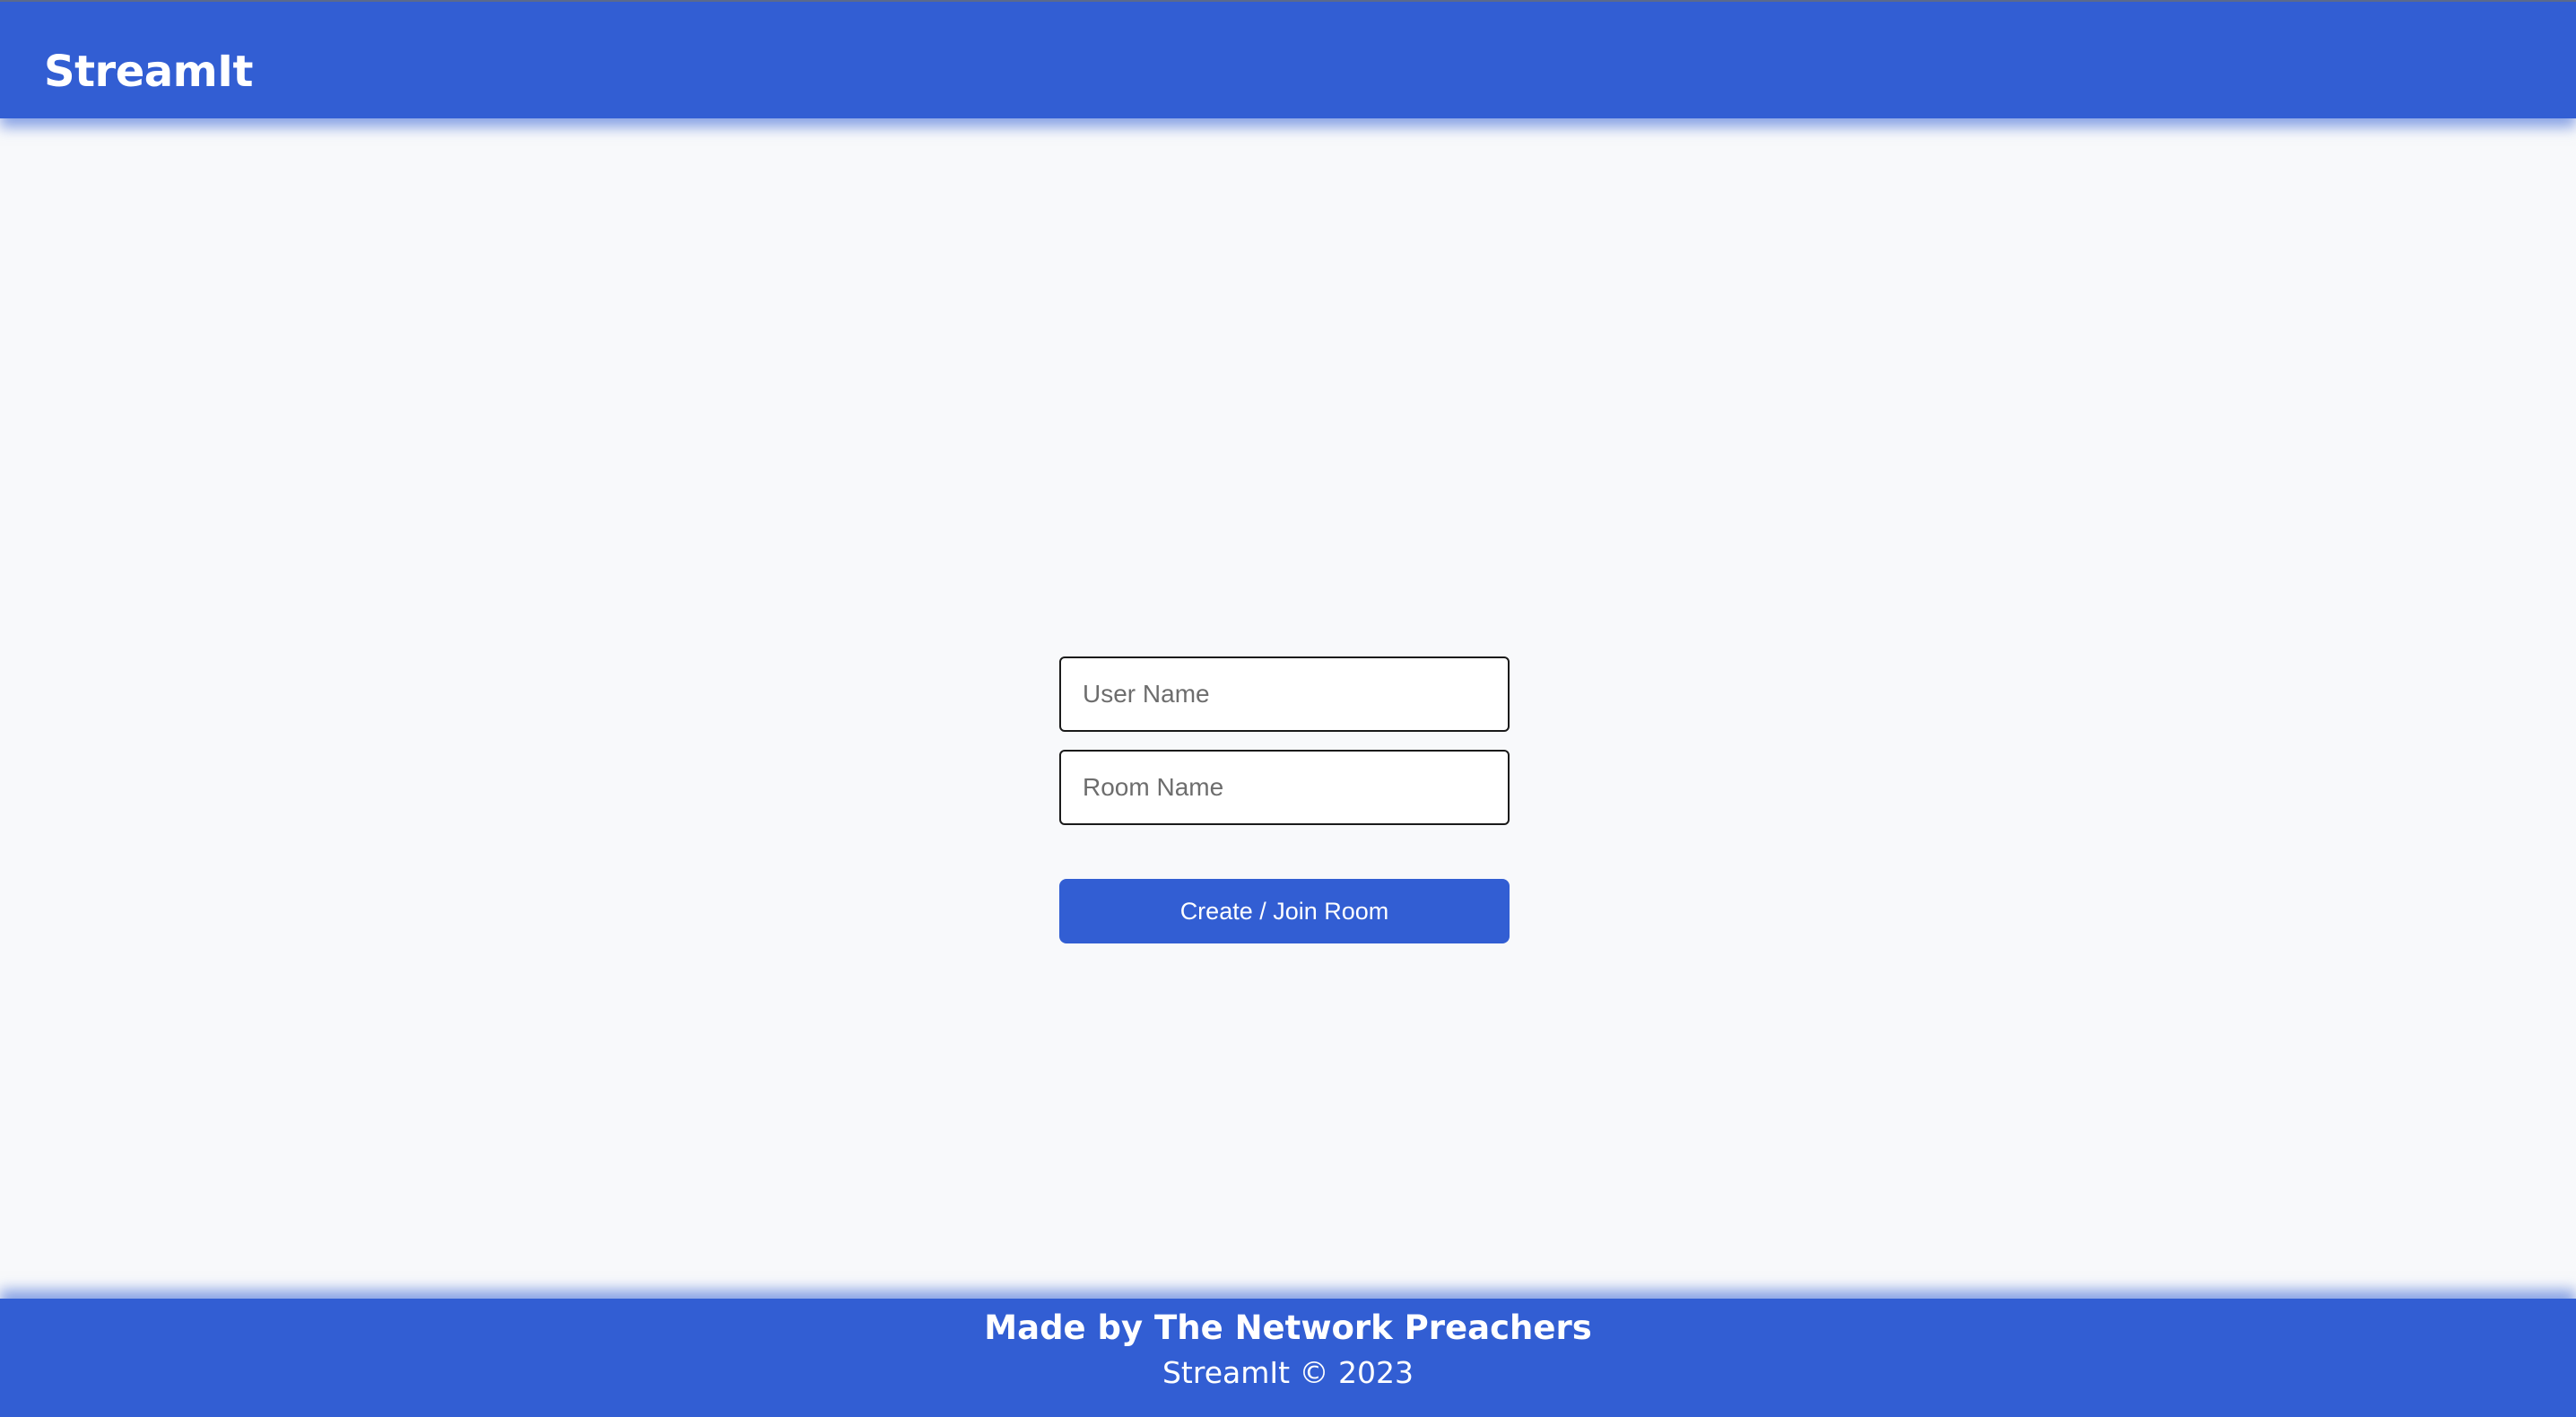 This screenshot has height=1417, width=2576. I want to click on footer-copyright: StreamIt © 2023, so click(1288, 1373).